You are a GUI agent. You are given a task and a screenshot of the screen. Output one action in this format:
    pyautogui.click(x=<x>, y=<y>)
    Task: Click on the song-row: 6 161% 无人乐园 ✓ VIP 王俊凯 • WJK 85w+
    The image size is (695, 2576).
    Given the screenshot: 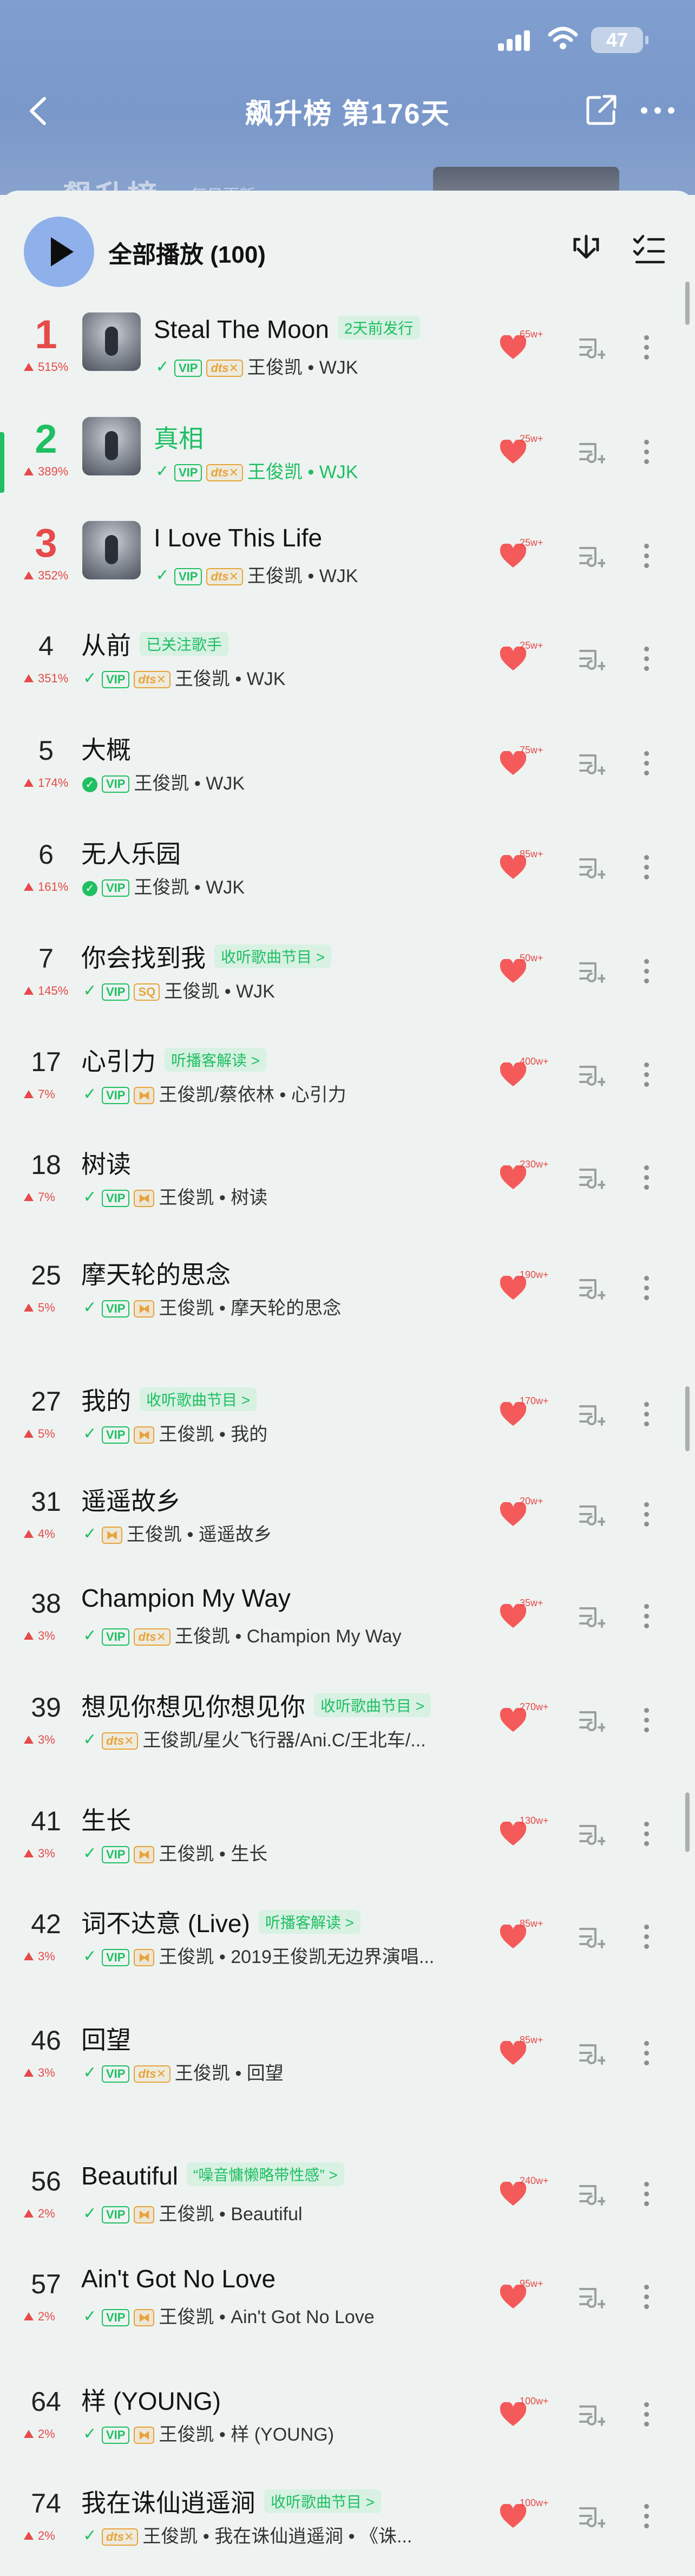 What is the action you would take?
    pyautogui.click(x=347, y=871)
    